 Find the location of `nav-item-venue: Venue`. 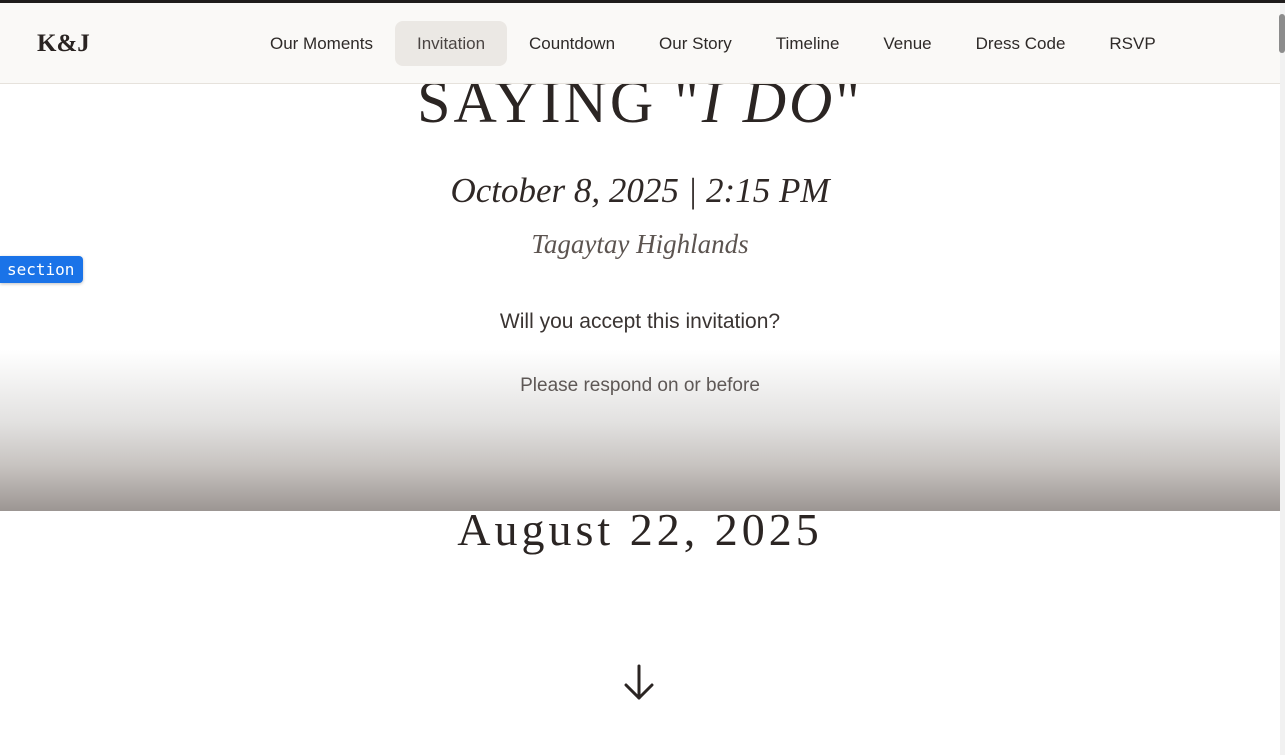

nav-item-venue: Venue is located at coordinates (907, 43).